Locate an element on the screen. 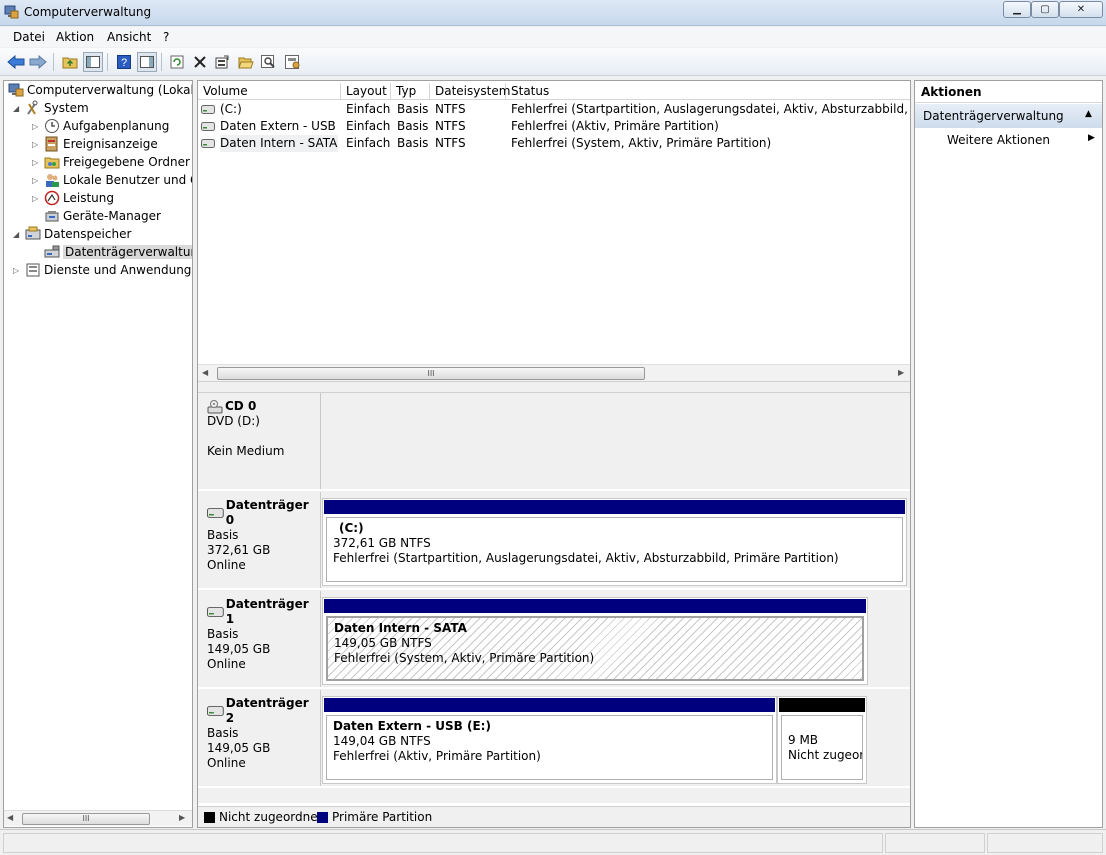 The height and width of the screenshot is (855, 1106). properties-button is located at coordinates (222, 62).